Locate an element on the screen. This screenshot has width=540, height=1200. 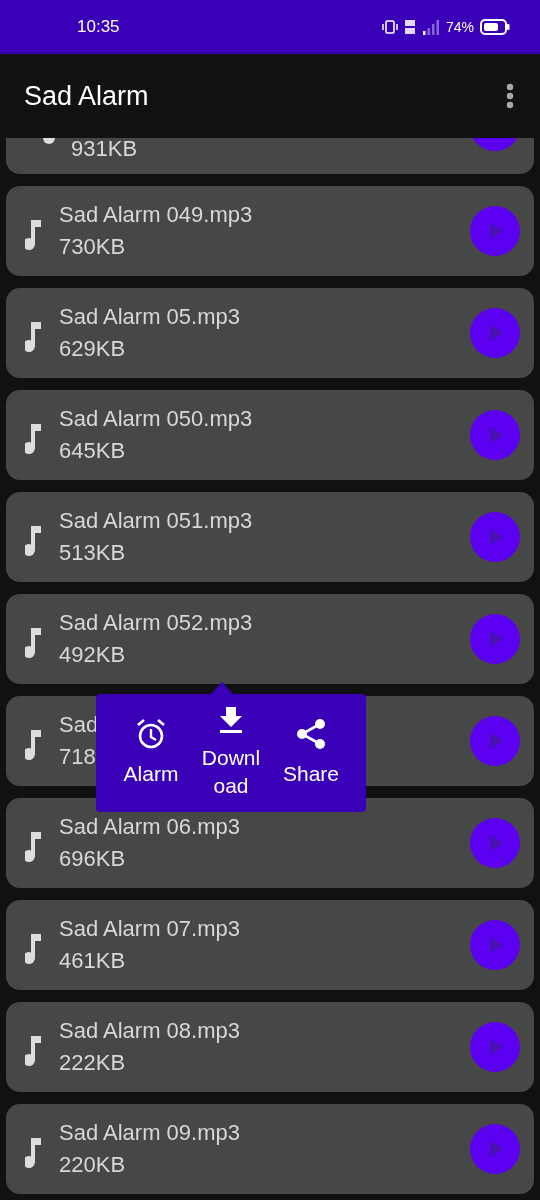
file-size: 513KB is located at coordinates (92, 553).